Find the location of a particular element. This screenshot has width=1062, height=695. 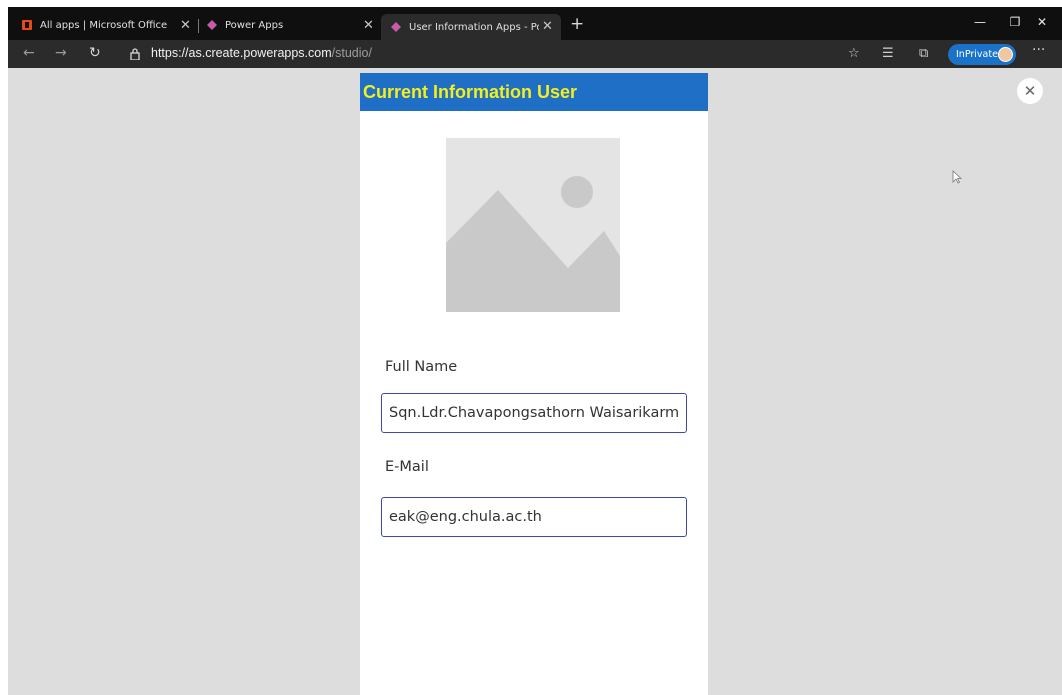

tab-title: All apps | Microsoft Office is located at coordinates (104, 25).